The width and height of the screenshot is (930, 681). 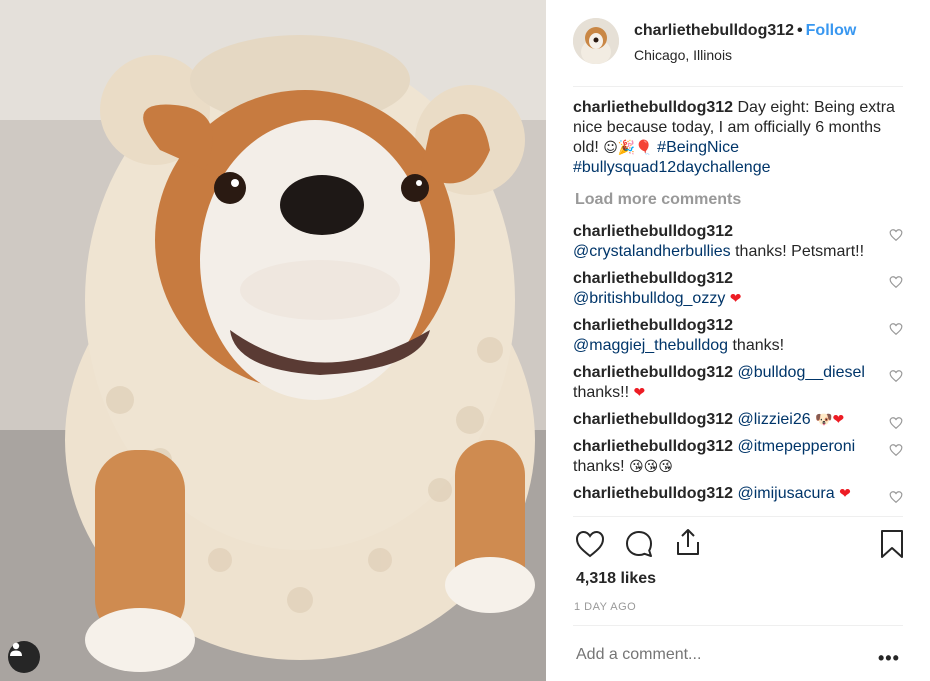 I want to click on comment-mention: @crystalandherbullies, so click(x=652, y=251).